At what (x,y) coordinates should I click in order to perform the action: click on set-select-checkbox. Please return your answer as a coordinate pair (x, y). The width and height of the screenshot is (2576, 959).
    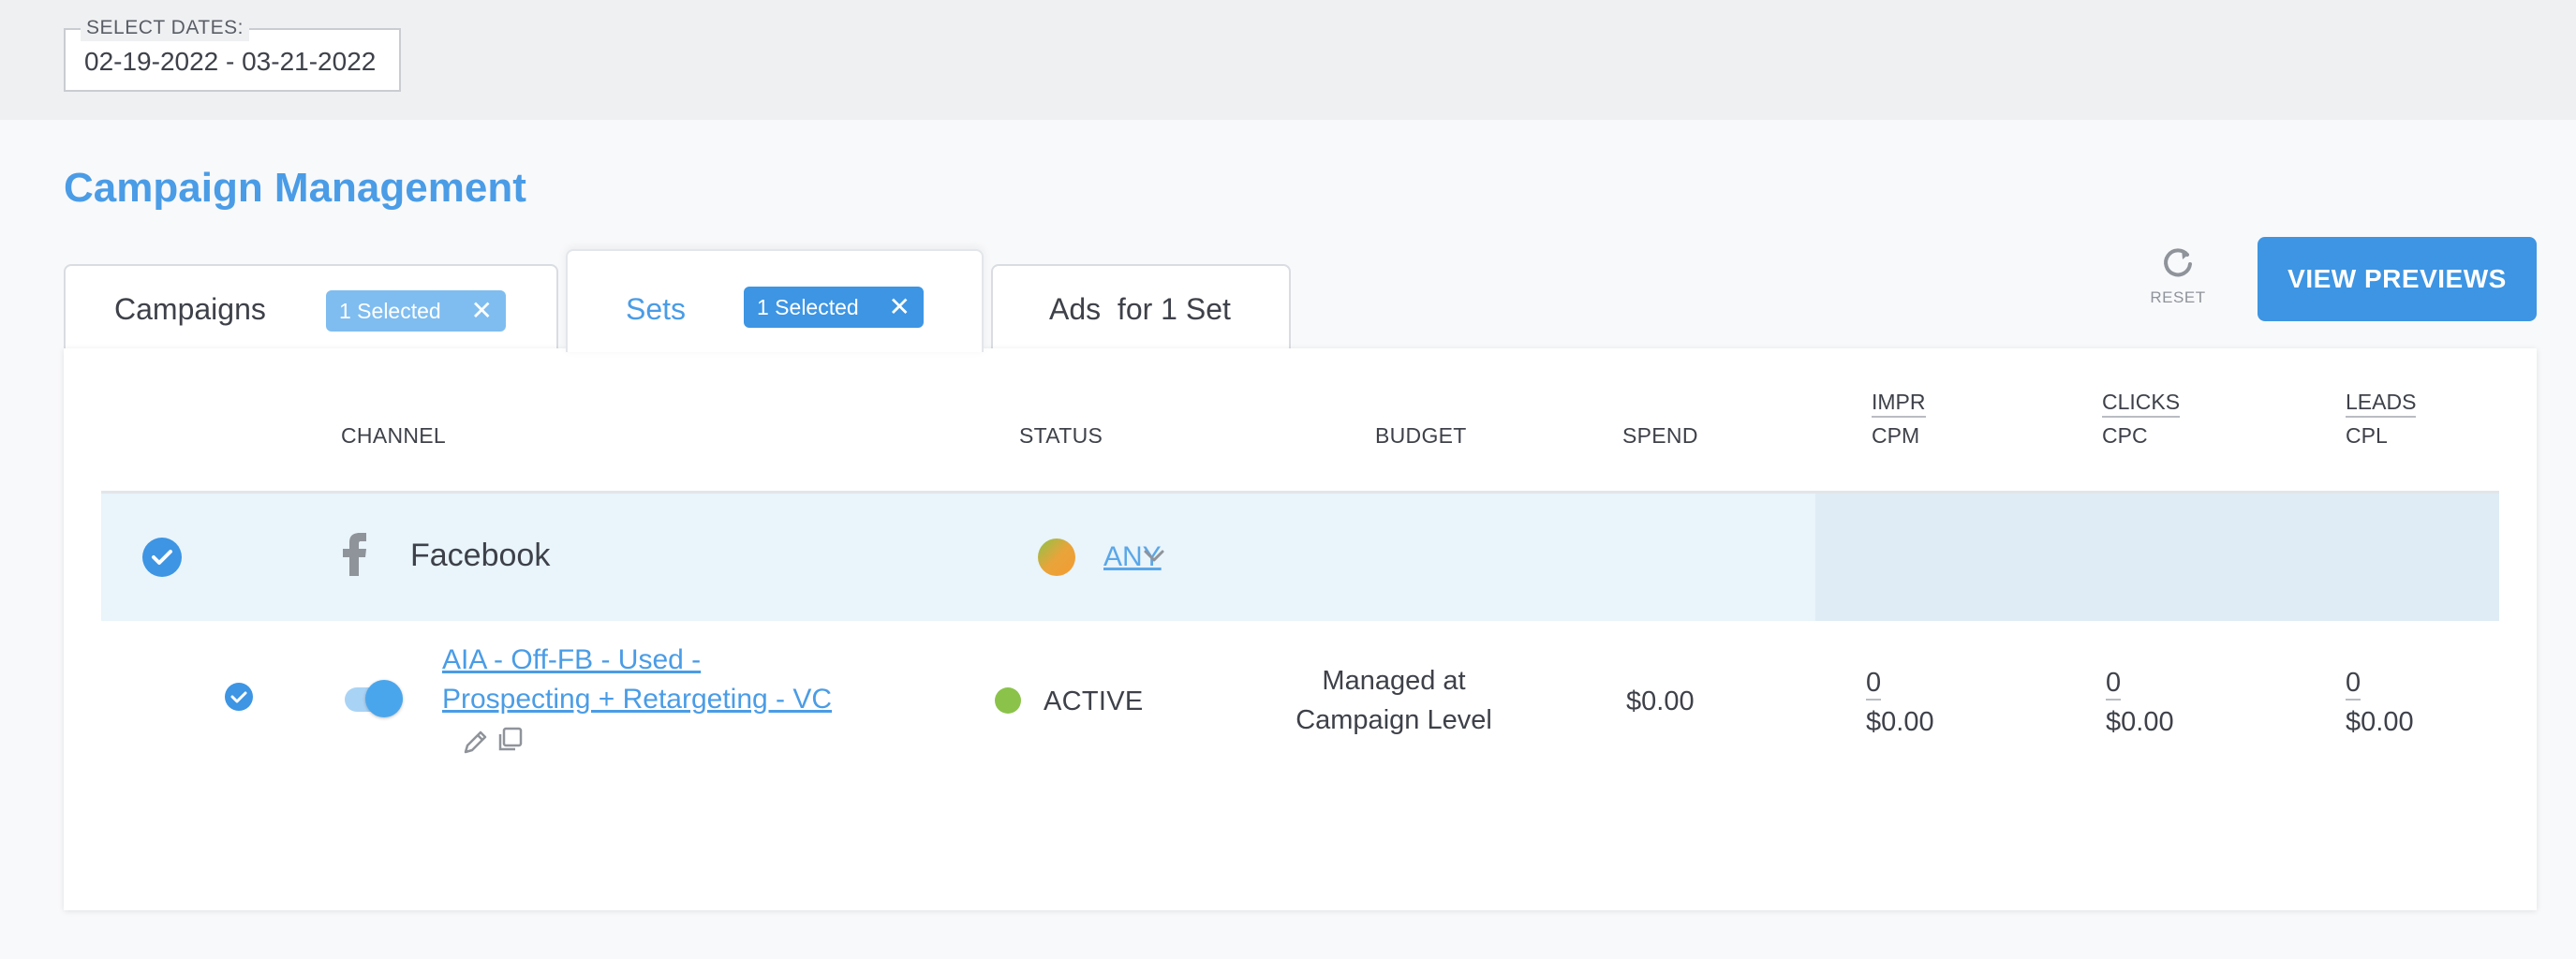
    Looking at the image, I should click on (239, 697).